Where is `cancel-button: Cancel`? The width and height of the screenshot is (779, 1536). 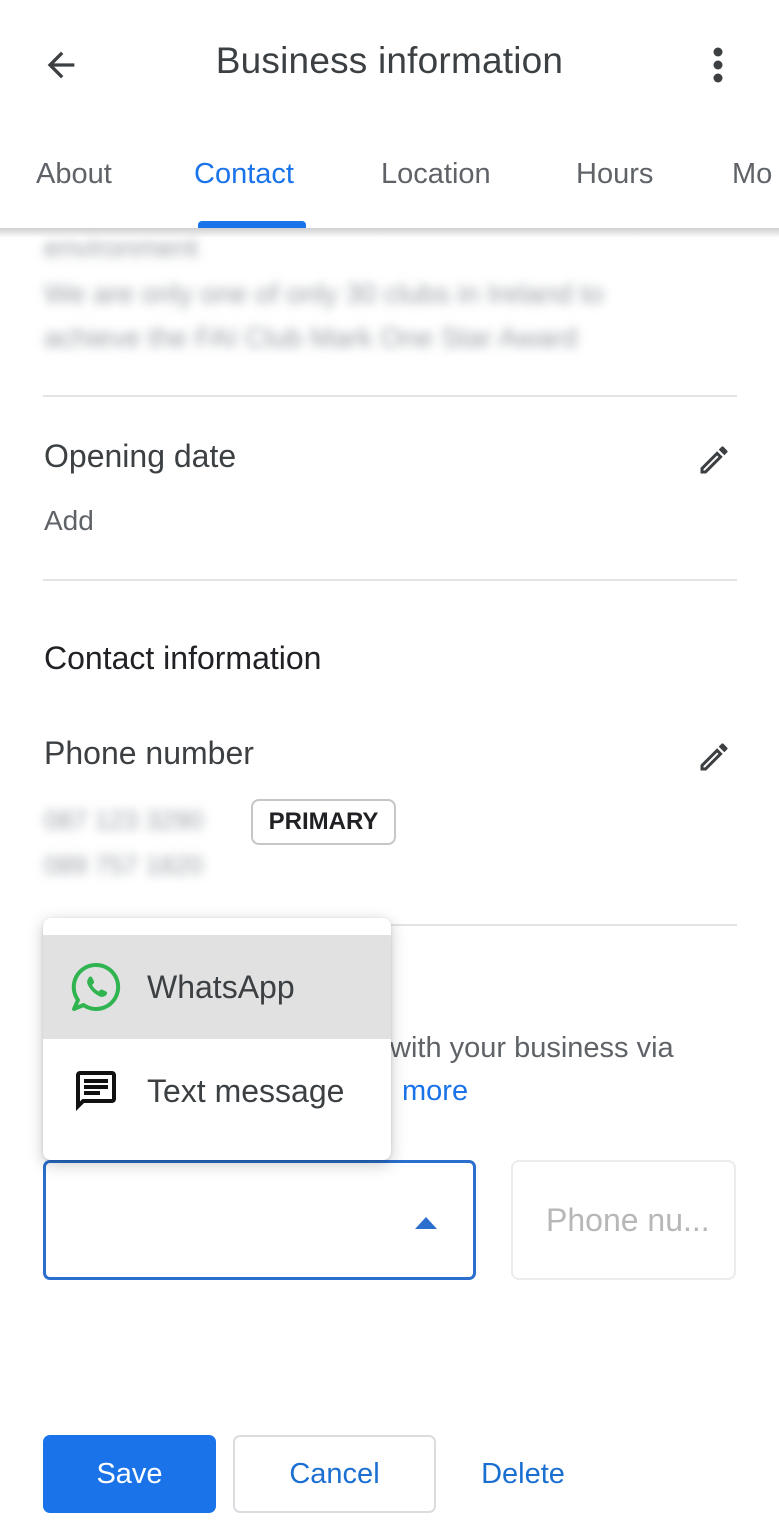
cancel-button: Cancel is located at coordinates (334, 1474).